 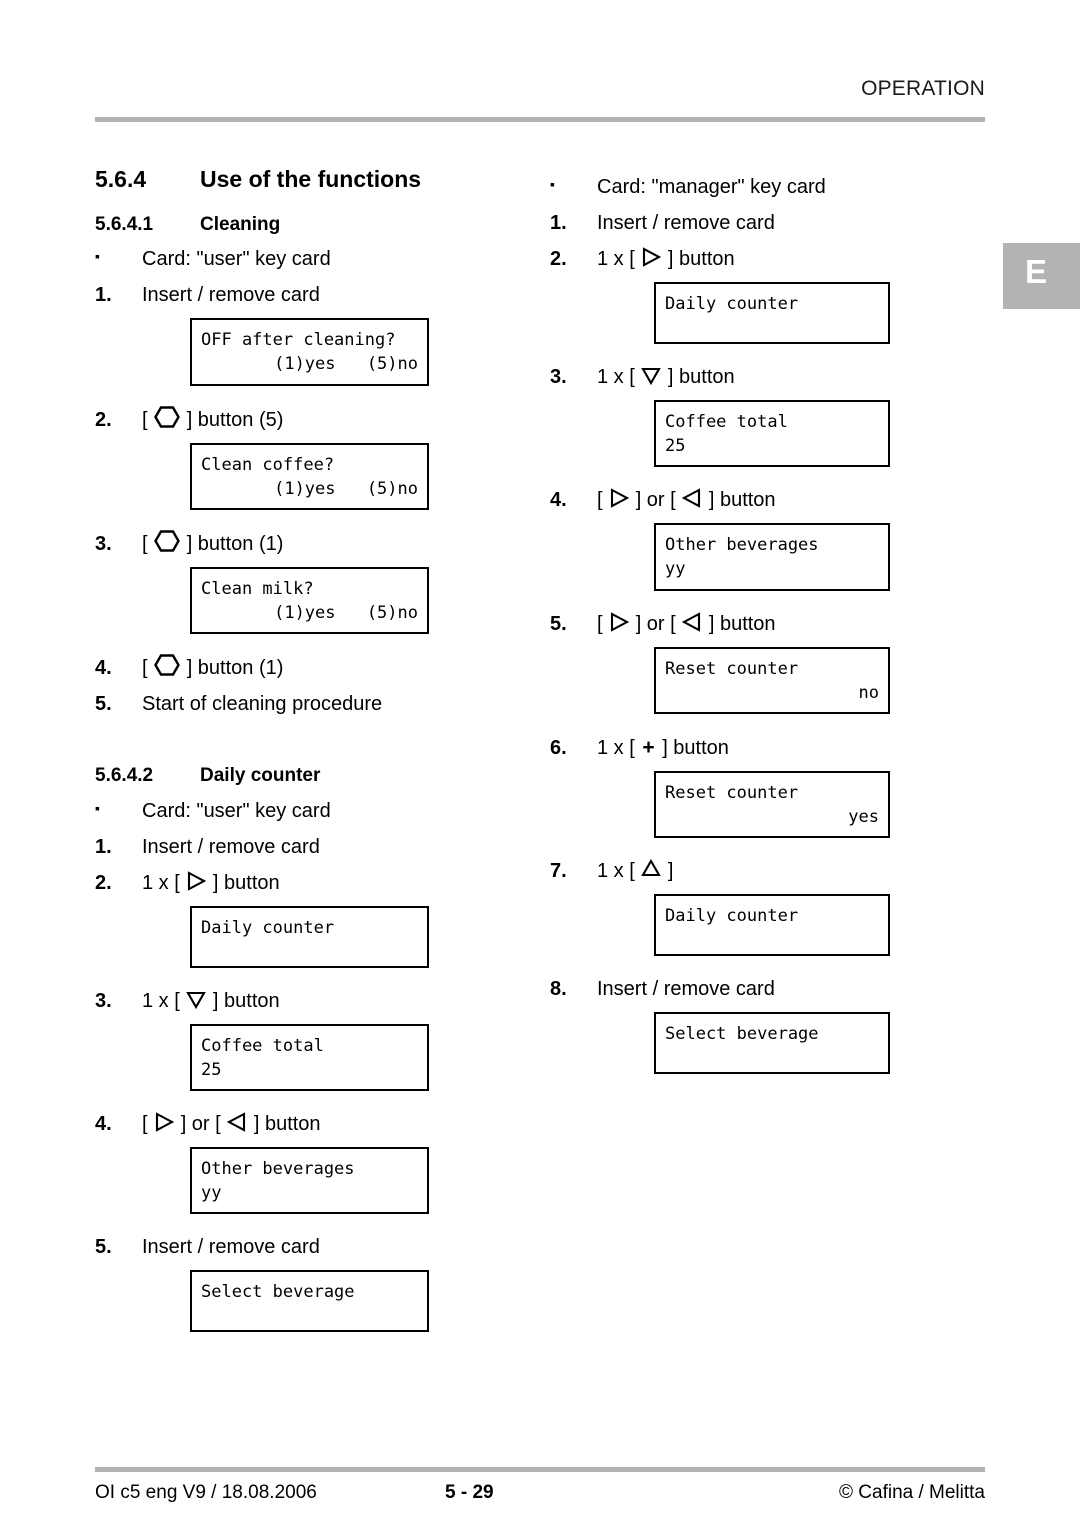 What do you see at coordinates (295, 847) in the screenshot?
I see `list-item: 1. Insert / remove card` at bounding box center [295, 847].